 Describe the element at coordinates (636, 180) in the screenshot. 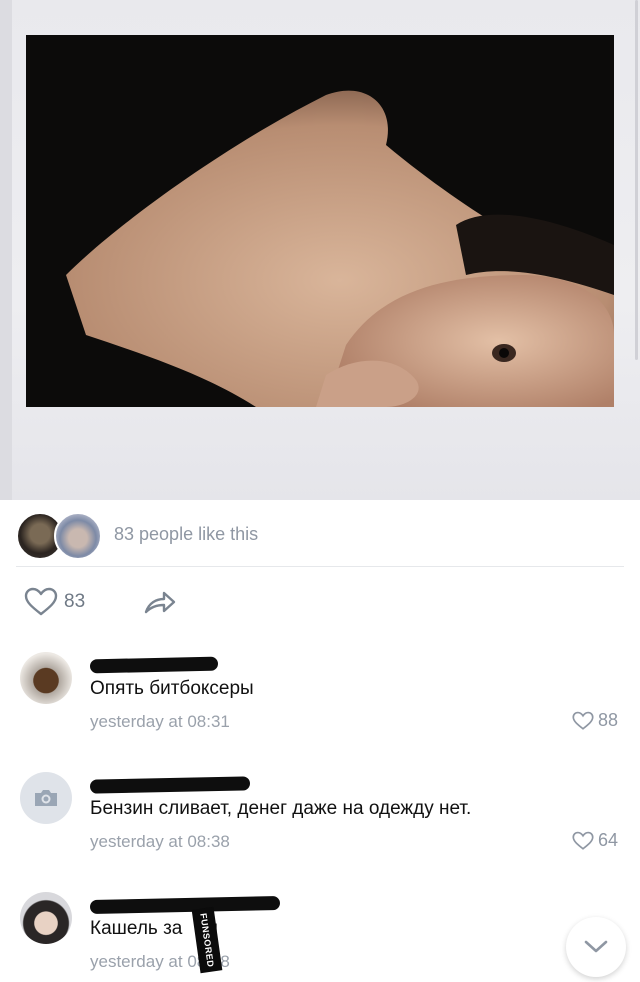

I see `page-scrollbar` at that location.